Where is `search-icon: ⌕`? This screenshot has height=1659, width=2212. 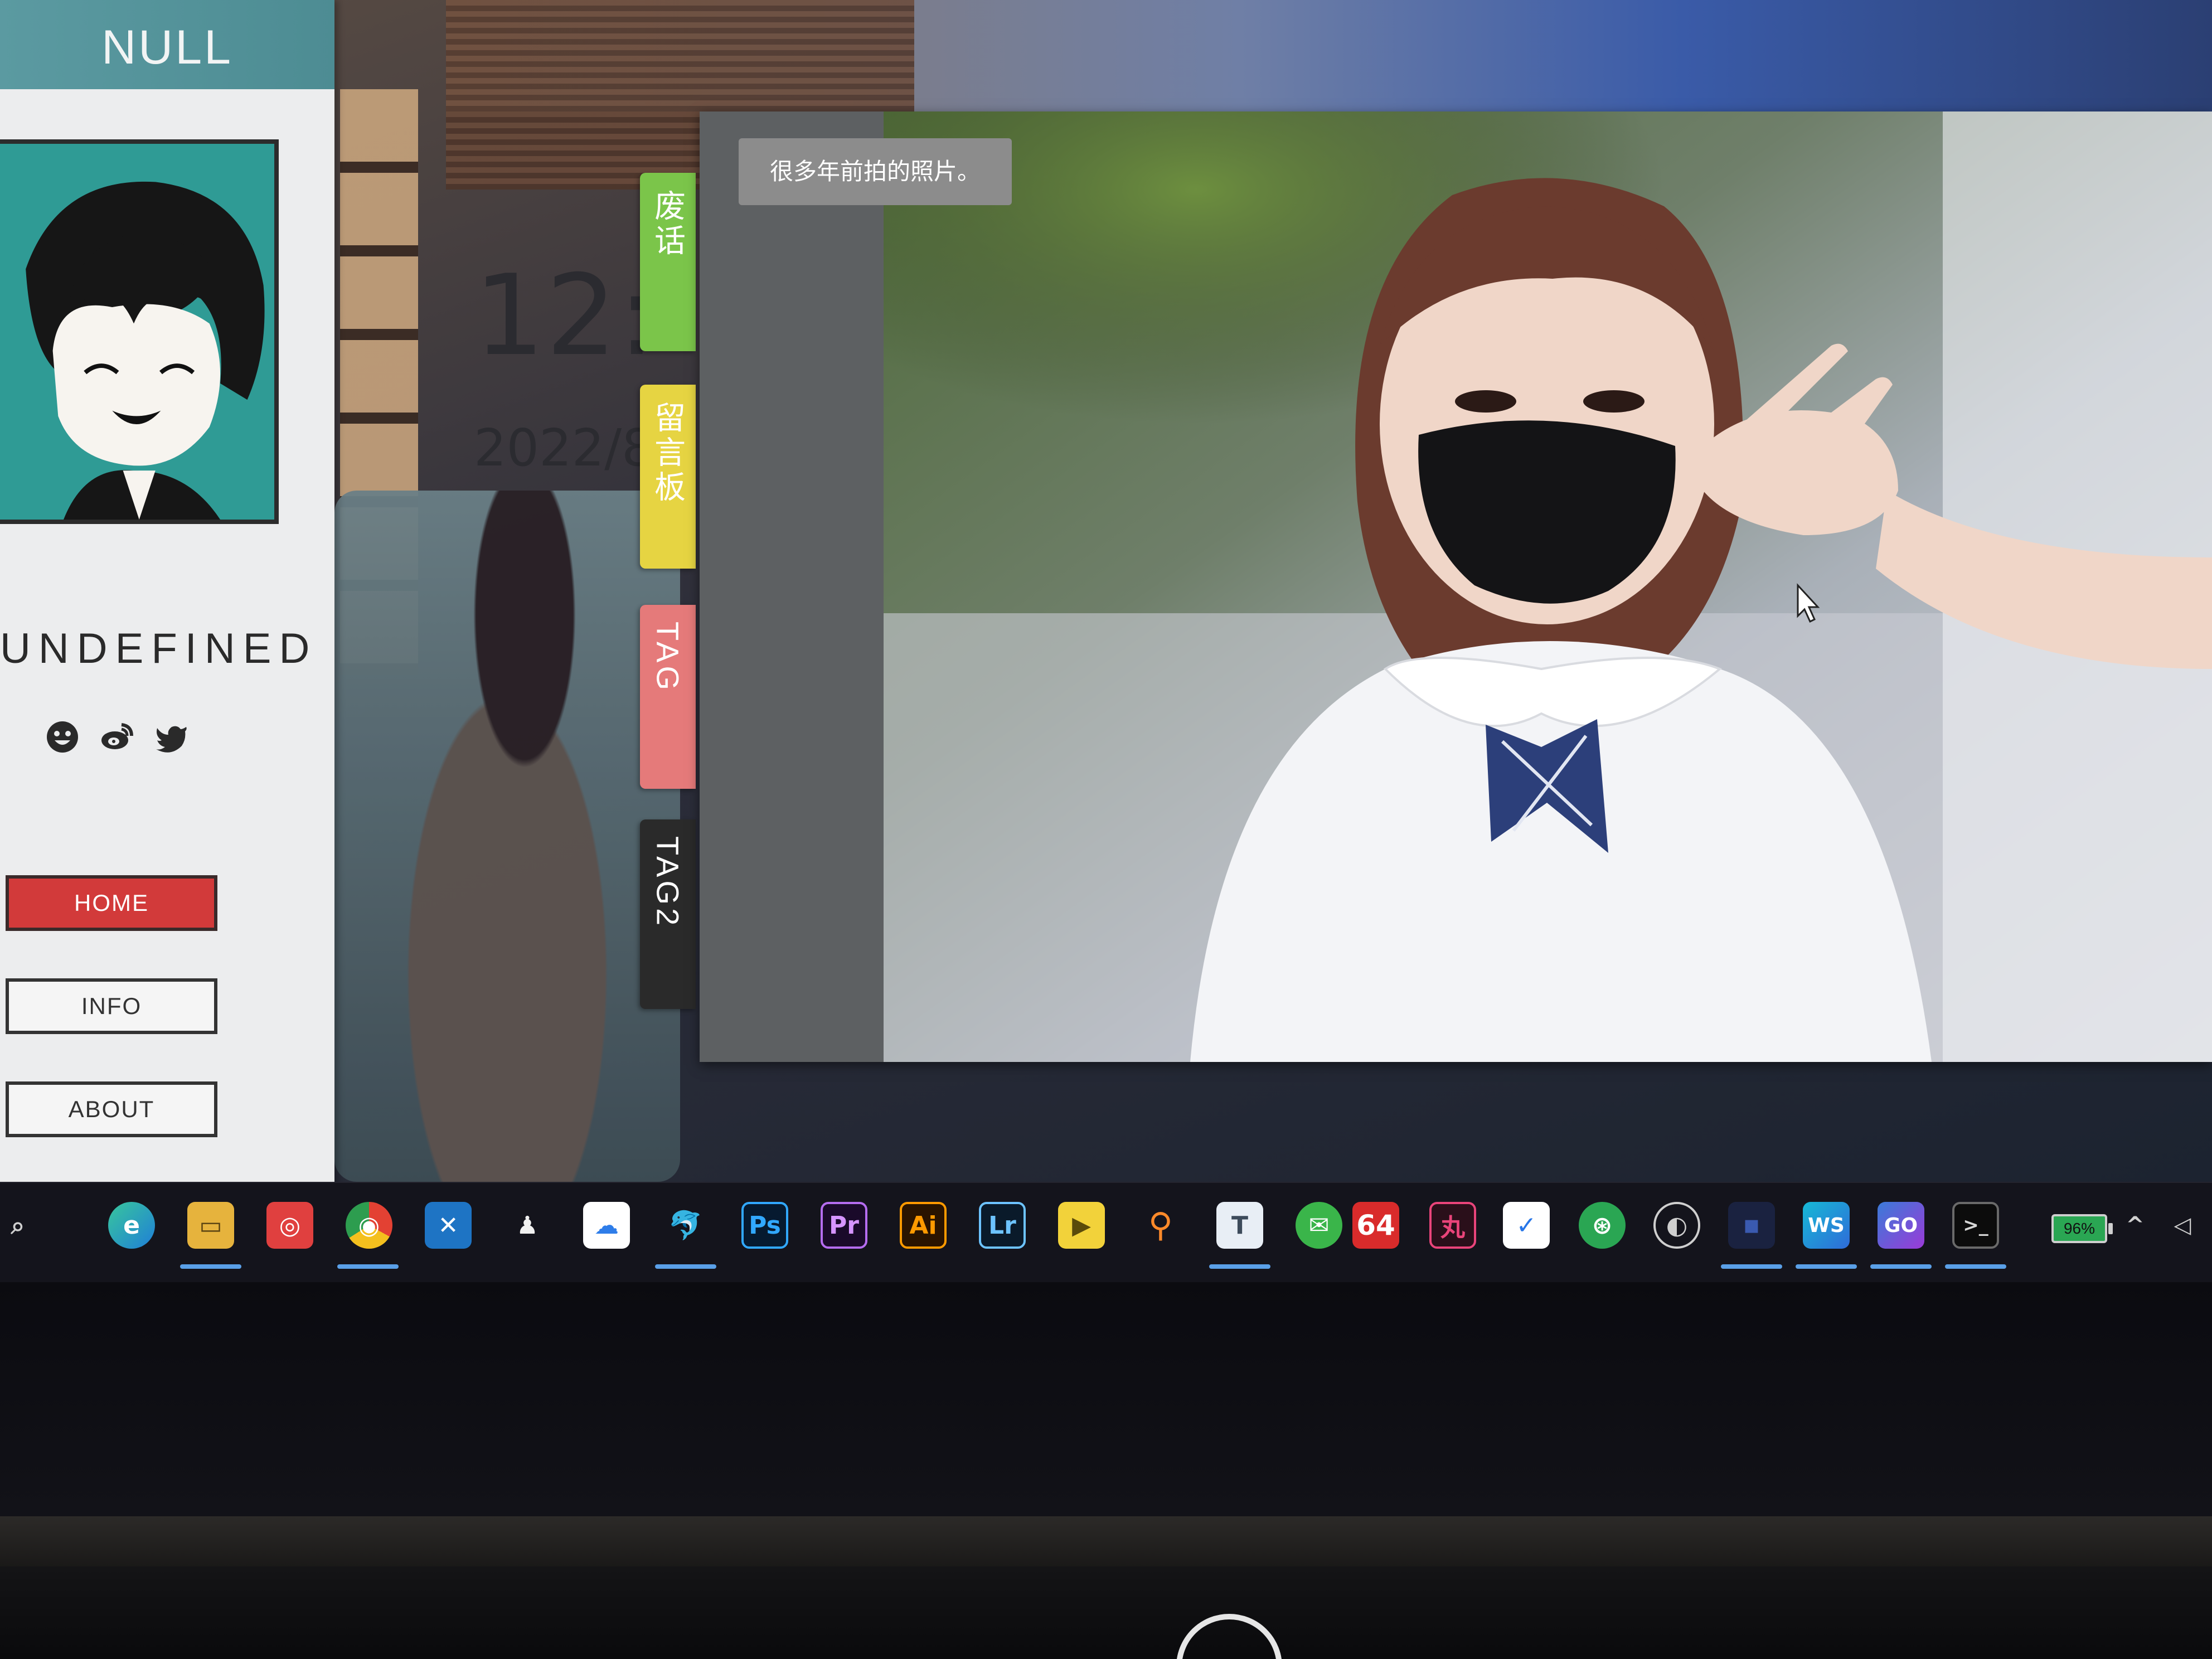 search-icon: ⌕ is located at coordinates (20, 1225).